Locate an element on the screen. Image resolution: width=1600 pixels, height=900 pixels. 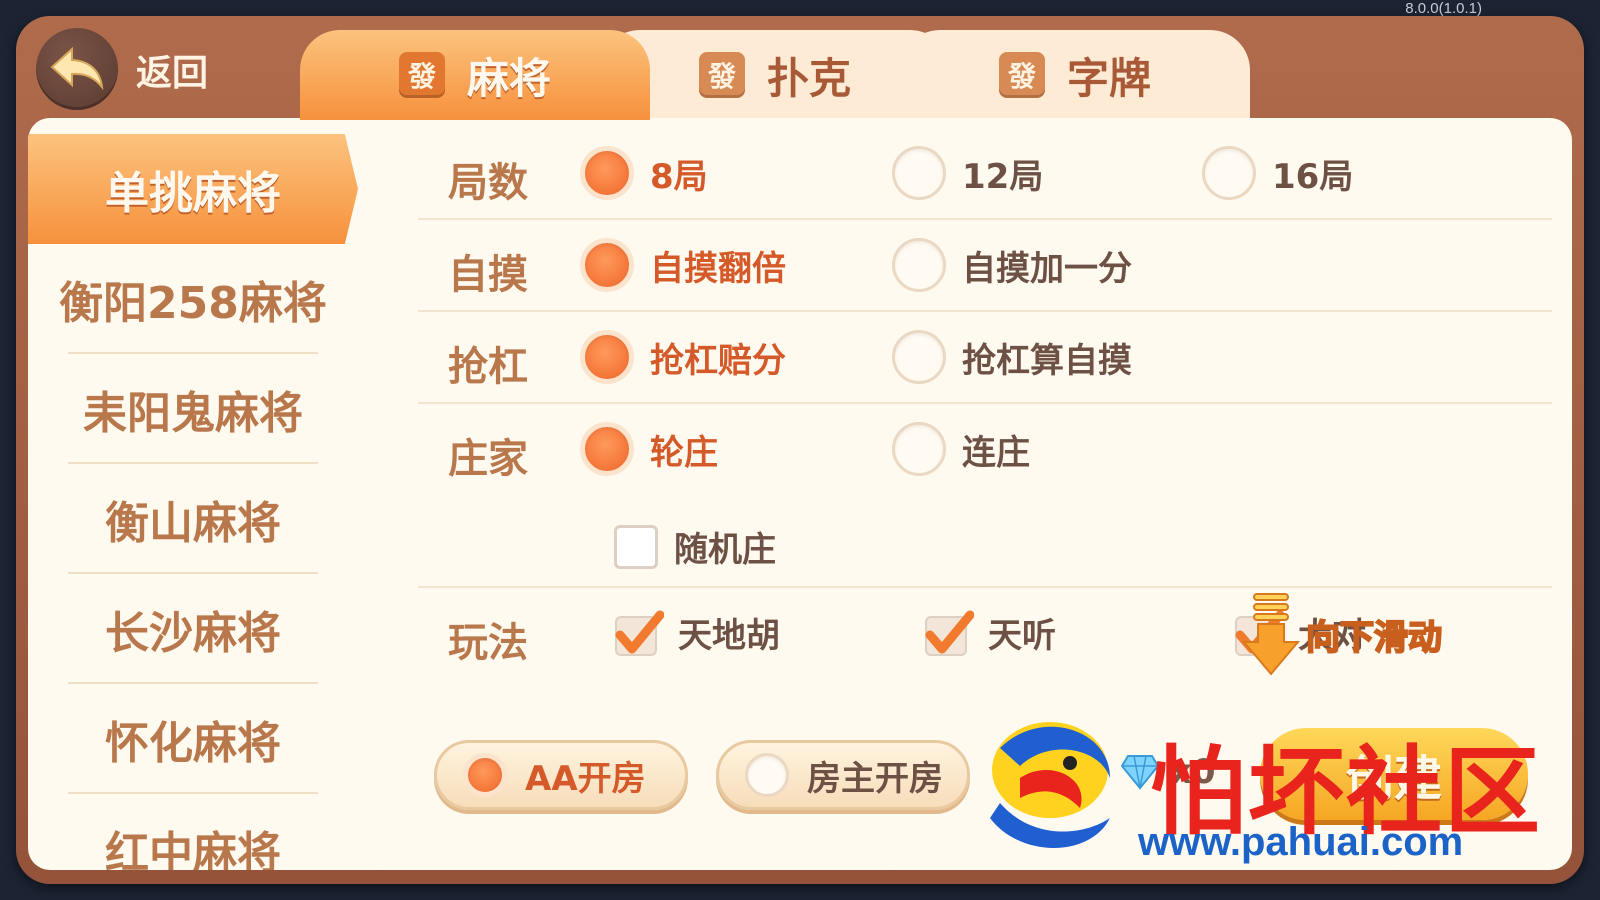
rounds-option-16: 16局 is located at coordinates (1277, 173).